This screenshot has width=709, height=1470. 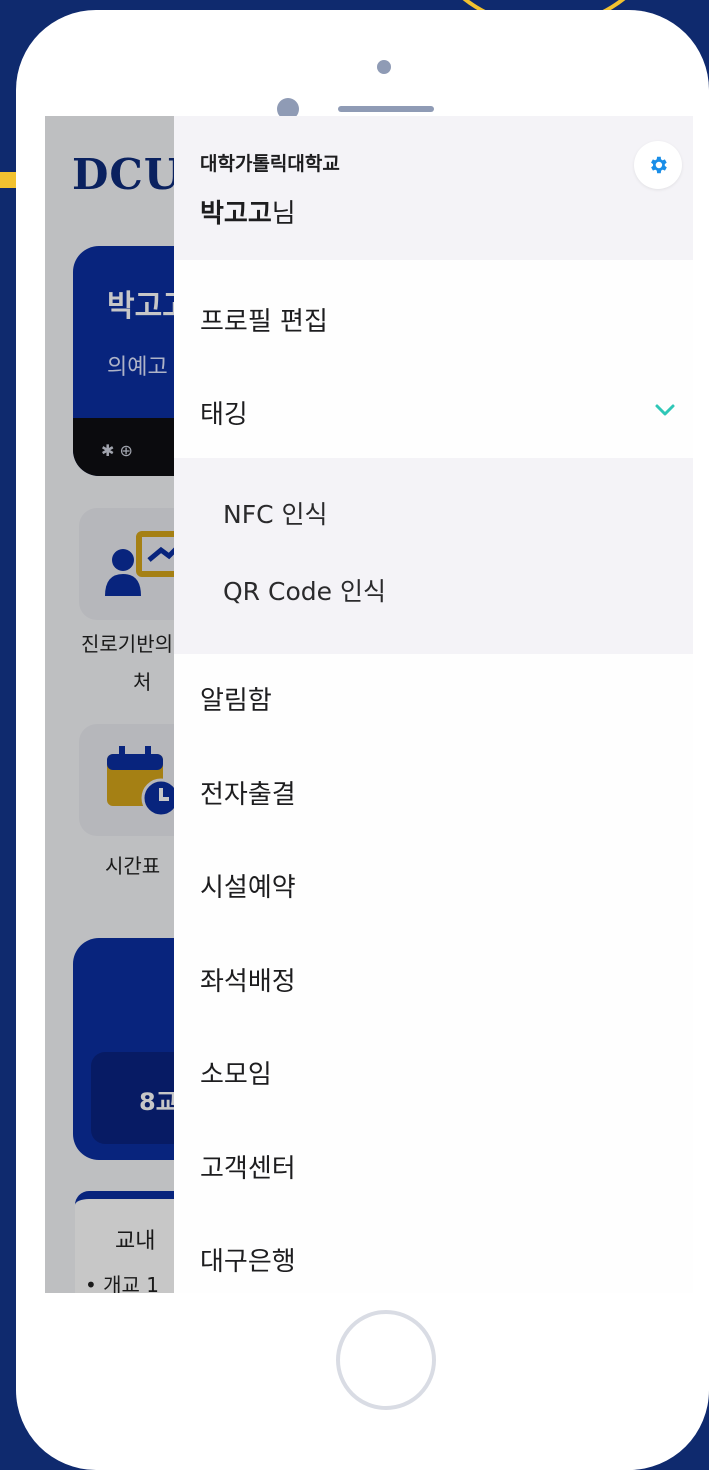 I want to click on chevron-down-icon, so click(x=665, y=410).